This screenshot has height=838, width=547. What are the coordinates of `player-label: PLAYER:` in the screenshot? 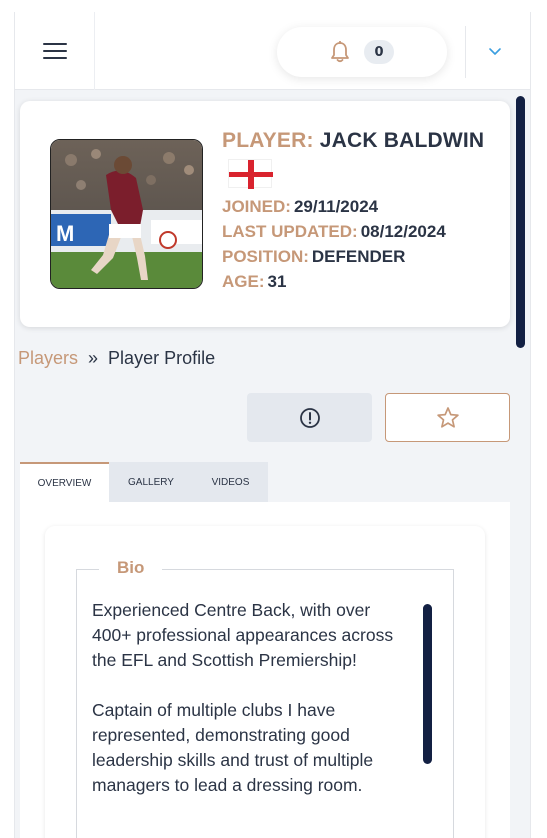 It's located at (268, 140).